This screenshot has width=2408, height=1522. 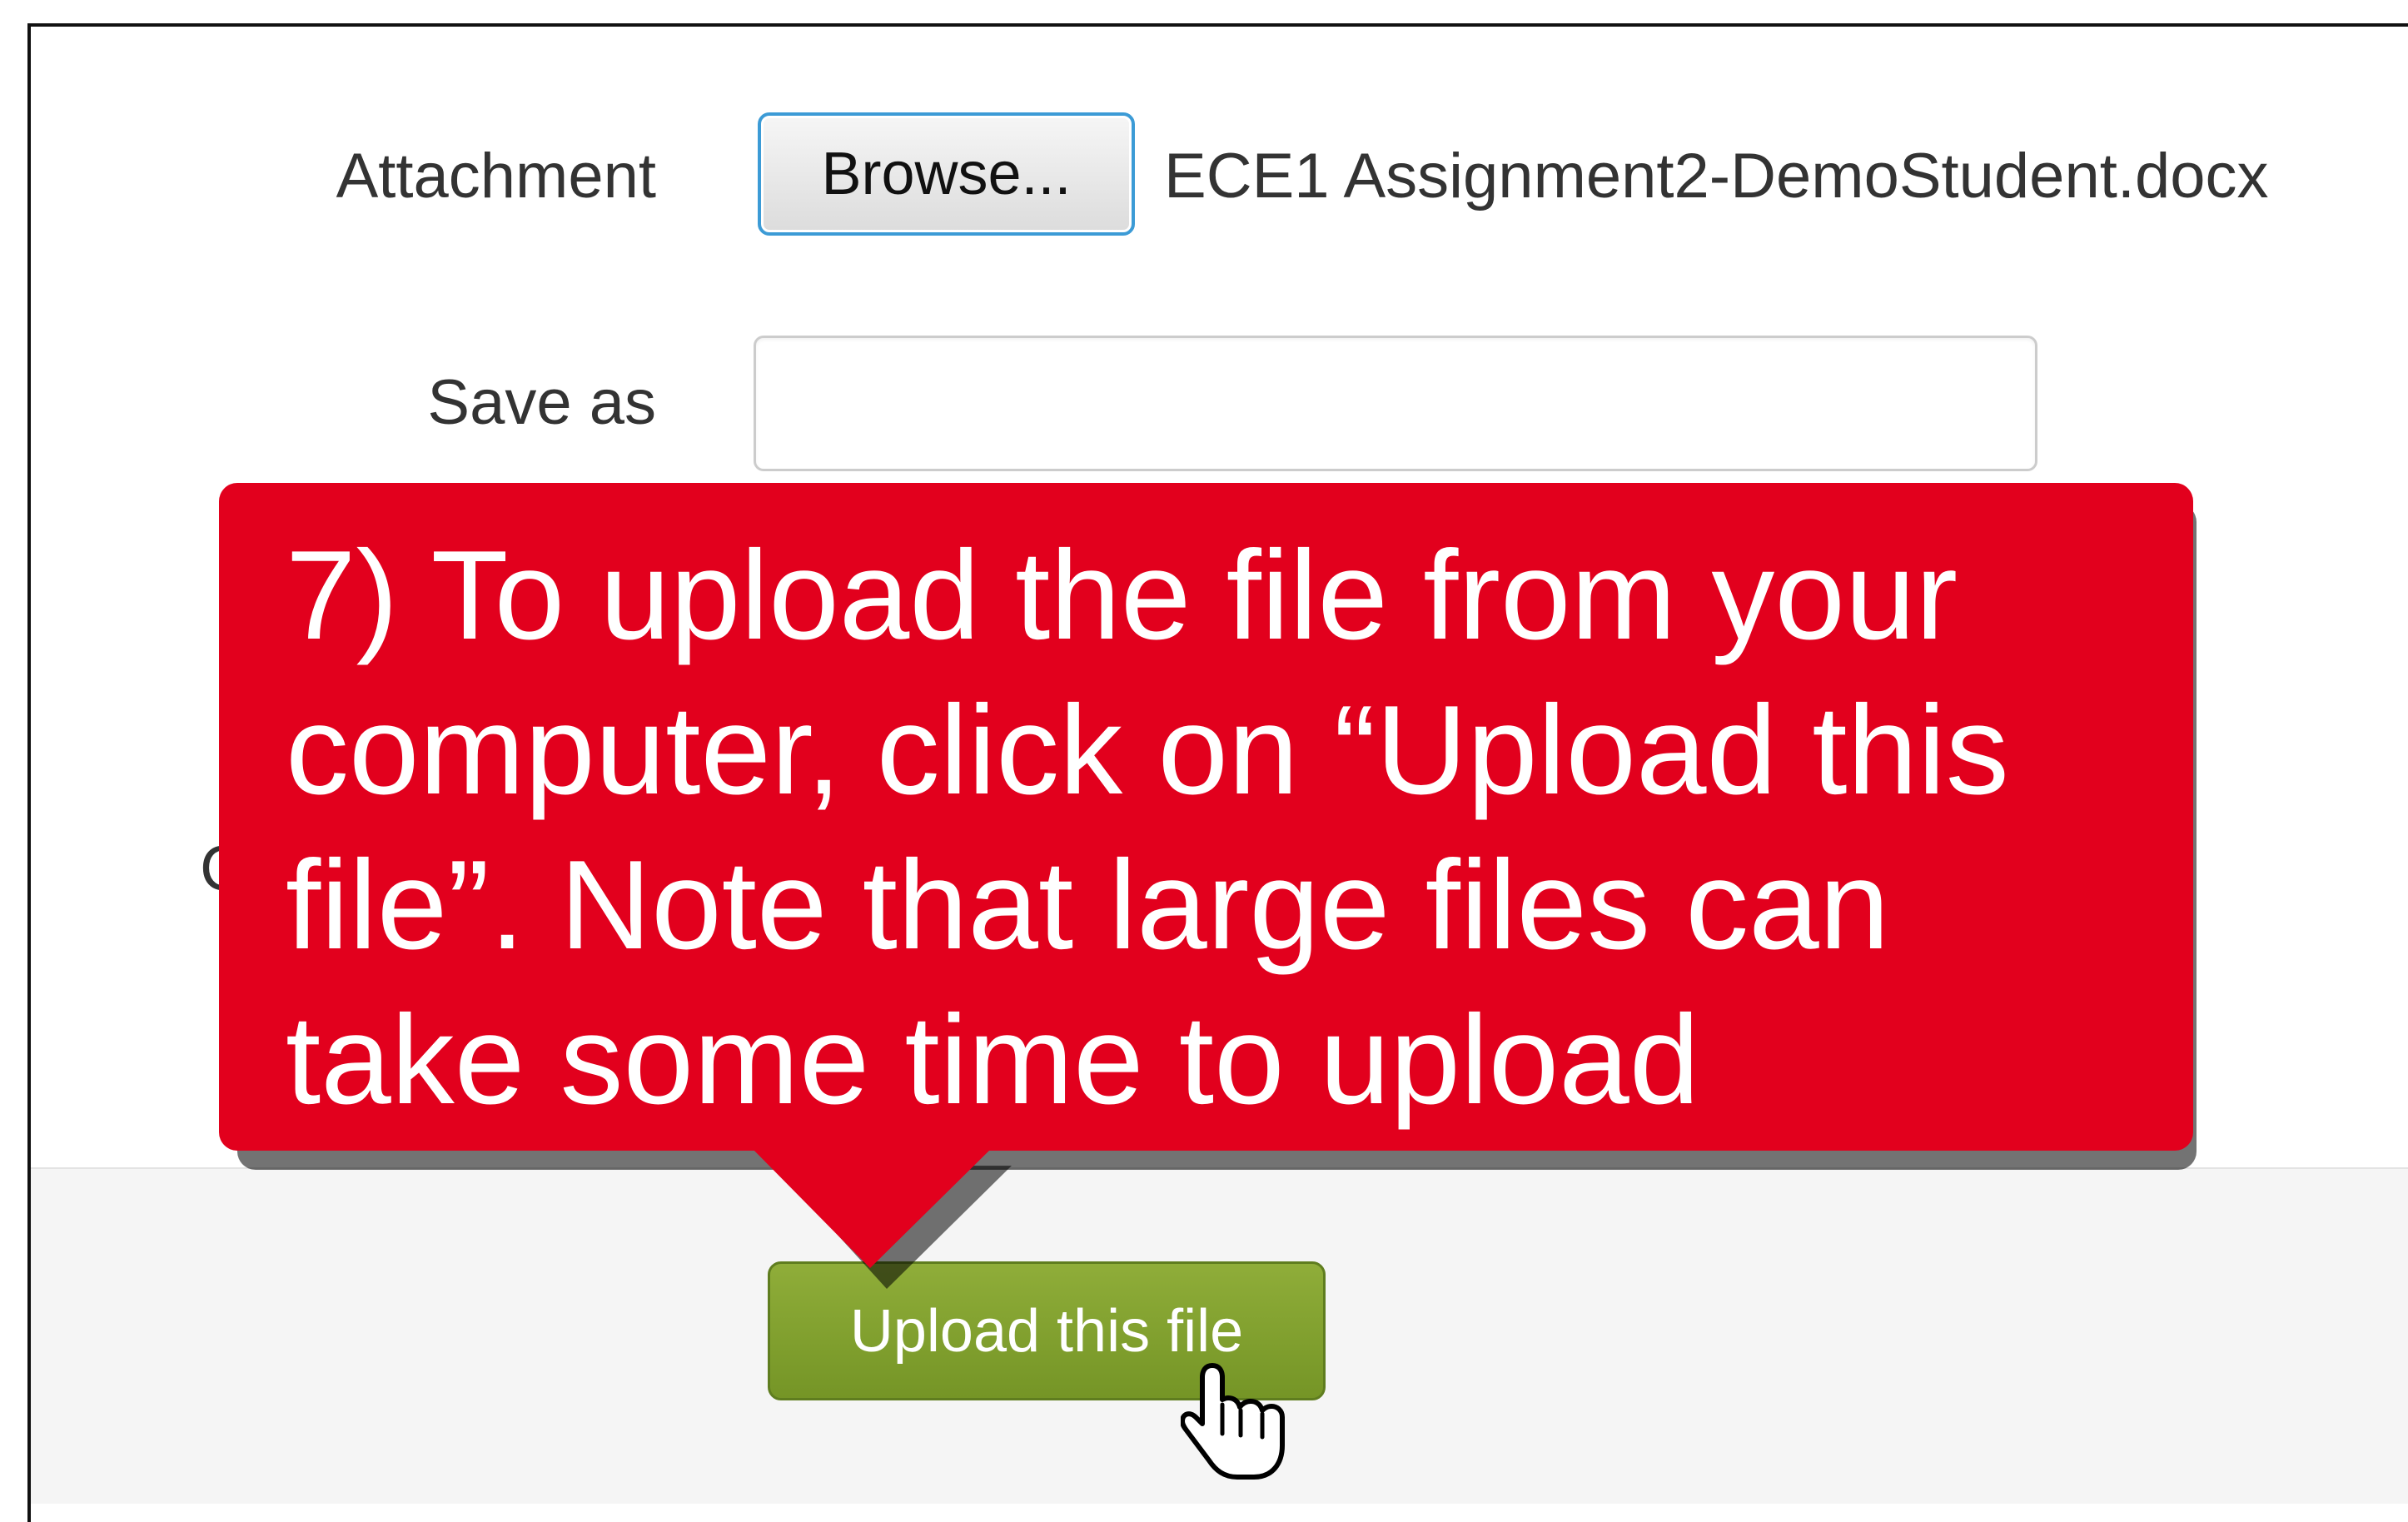 What do you see at coordinates (541, 402) in the screenshot?
I see `save-as-label: Save as` at bounding box center [541, 402].